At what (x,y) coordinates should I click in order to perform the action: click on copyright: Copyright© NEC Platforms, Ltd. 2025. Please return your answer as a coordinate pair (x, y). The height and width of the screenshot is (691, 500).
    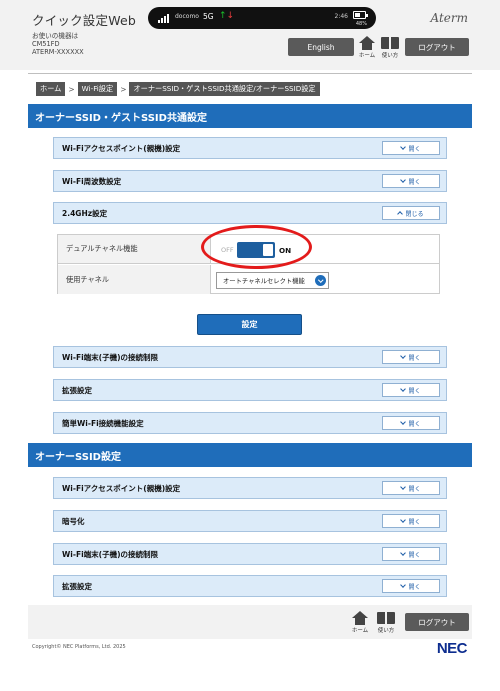
    Looking at the image, I should click on (79, 647).